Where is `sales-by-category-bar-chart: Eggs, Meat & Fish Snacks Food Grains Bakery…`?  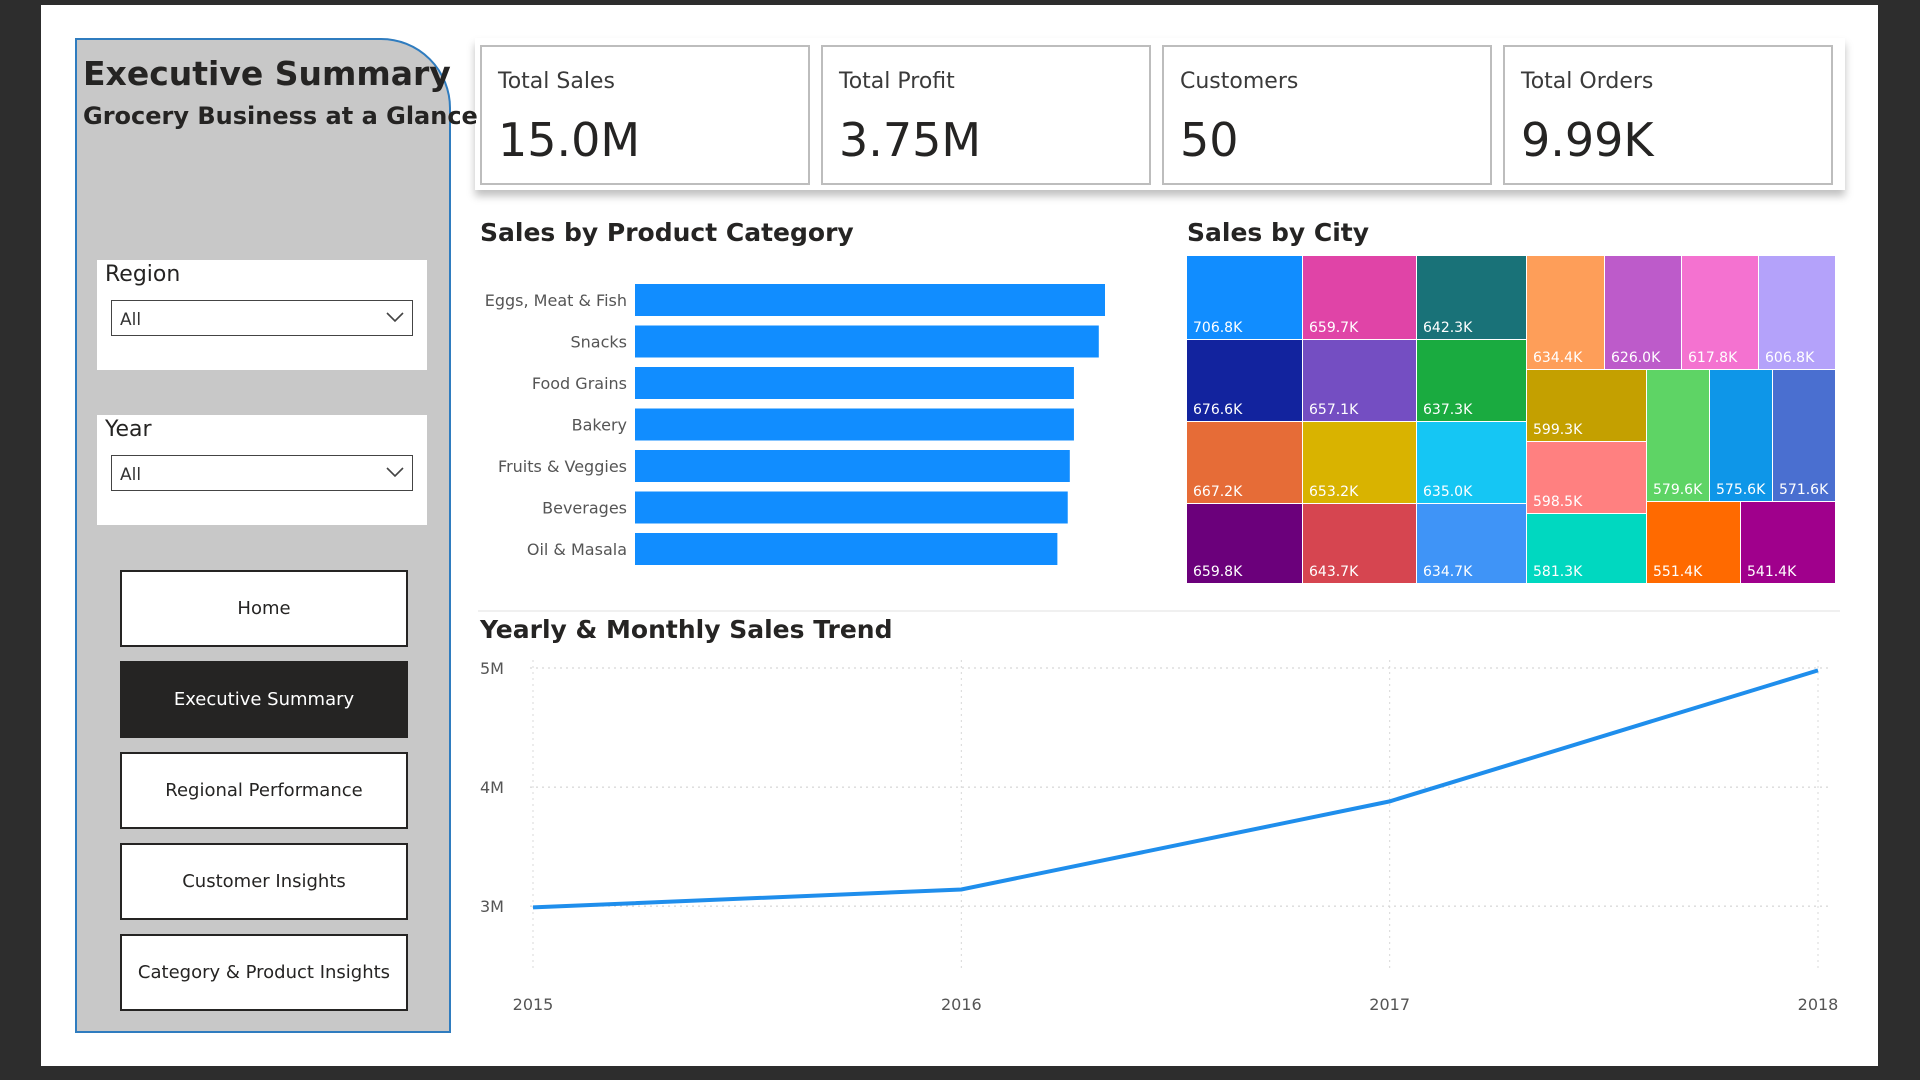
sales-by-category-bar-chart: Eggs, Meat & Fish Snacks Food Grains Bakery… is located at coordinates (795, 424).